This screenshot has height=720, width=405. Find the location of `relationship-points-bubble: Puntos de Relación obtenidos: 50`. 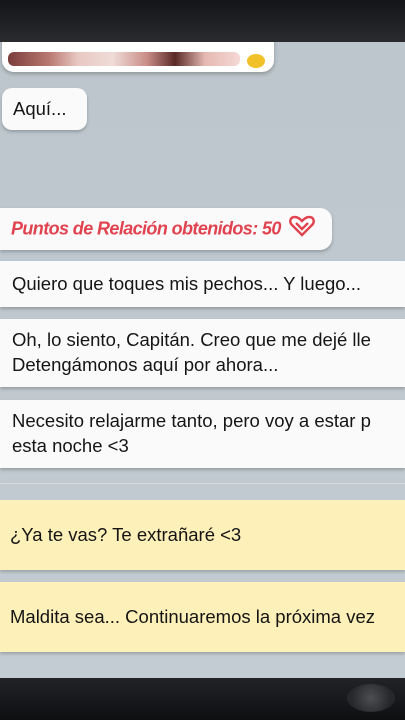

relationship-points-bubble: Puntos de Relación obtenidos: 50 is located at coordinates (166, 229).